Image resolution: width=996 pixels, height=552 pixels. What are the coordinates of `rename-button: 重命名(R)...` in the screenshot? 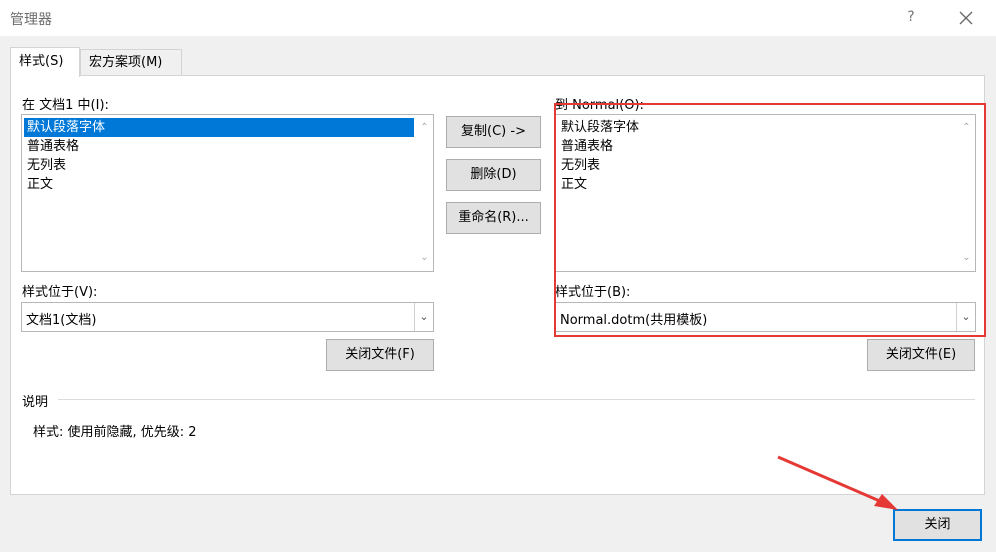 It's located at (493, 218).